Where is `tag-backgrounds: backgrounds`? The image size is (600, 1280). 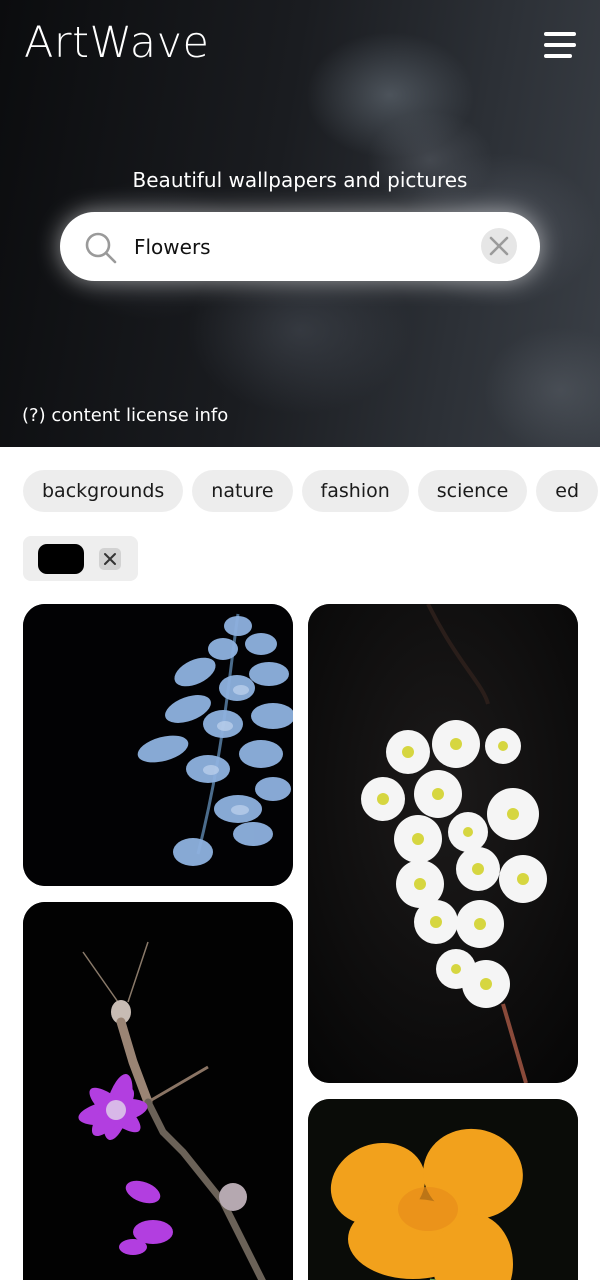
tag-backgrounds: backgrounds is located at coordinates (103, 491).